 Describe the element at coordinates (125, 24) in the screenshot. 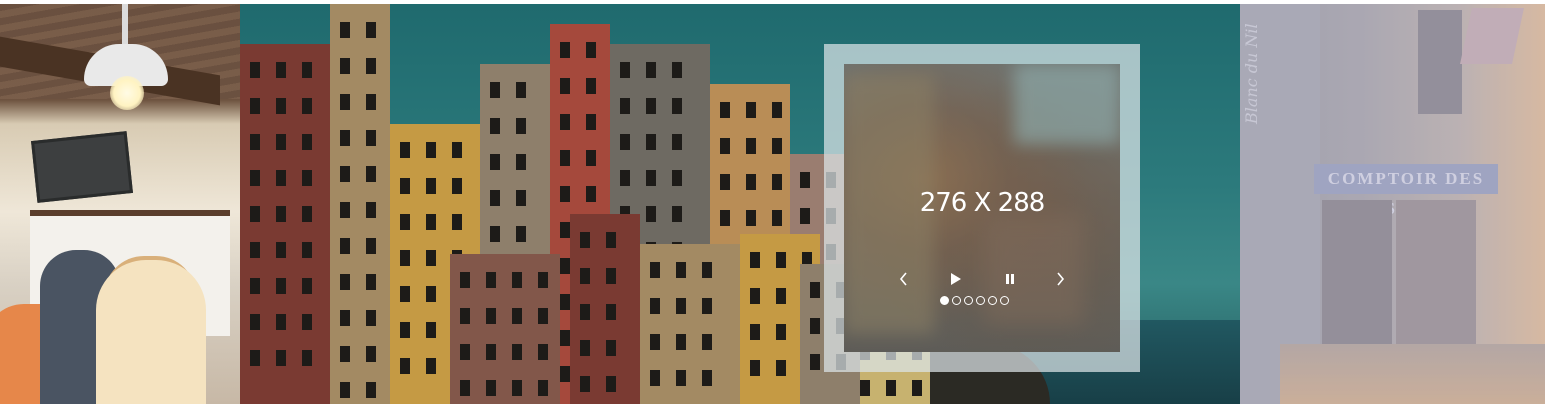

I see `lamp-rod` at that location.